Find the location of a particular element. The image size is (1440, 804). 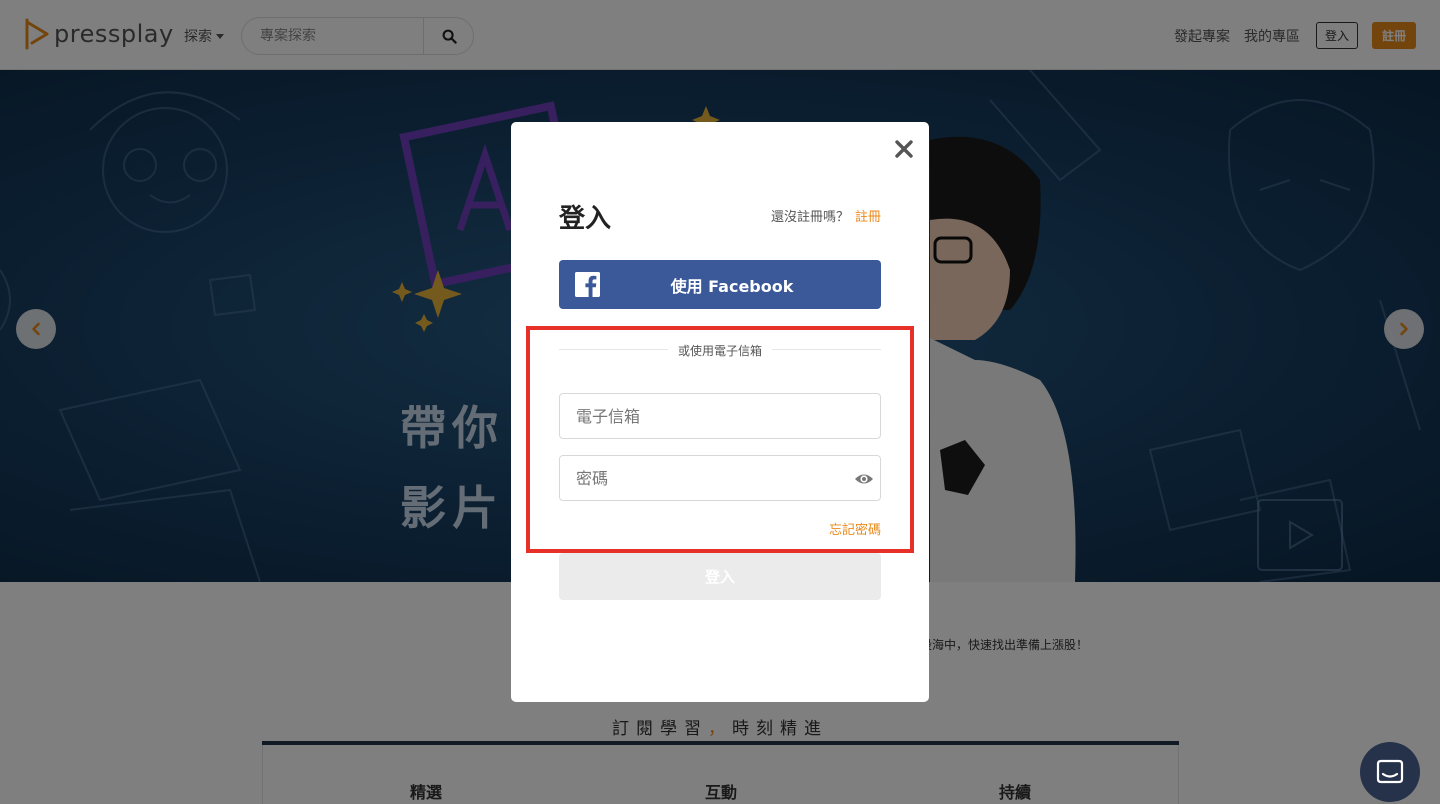

email-field is located at coordinates (720, 416).